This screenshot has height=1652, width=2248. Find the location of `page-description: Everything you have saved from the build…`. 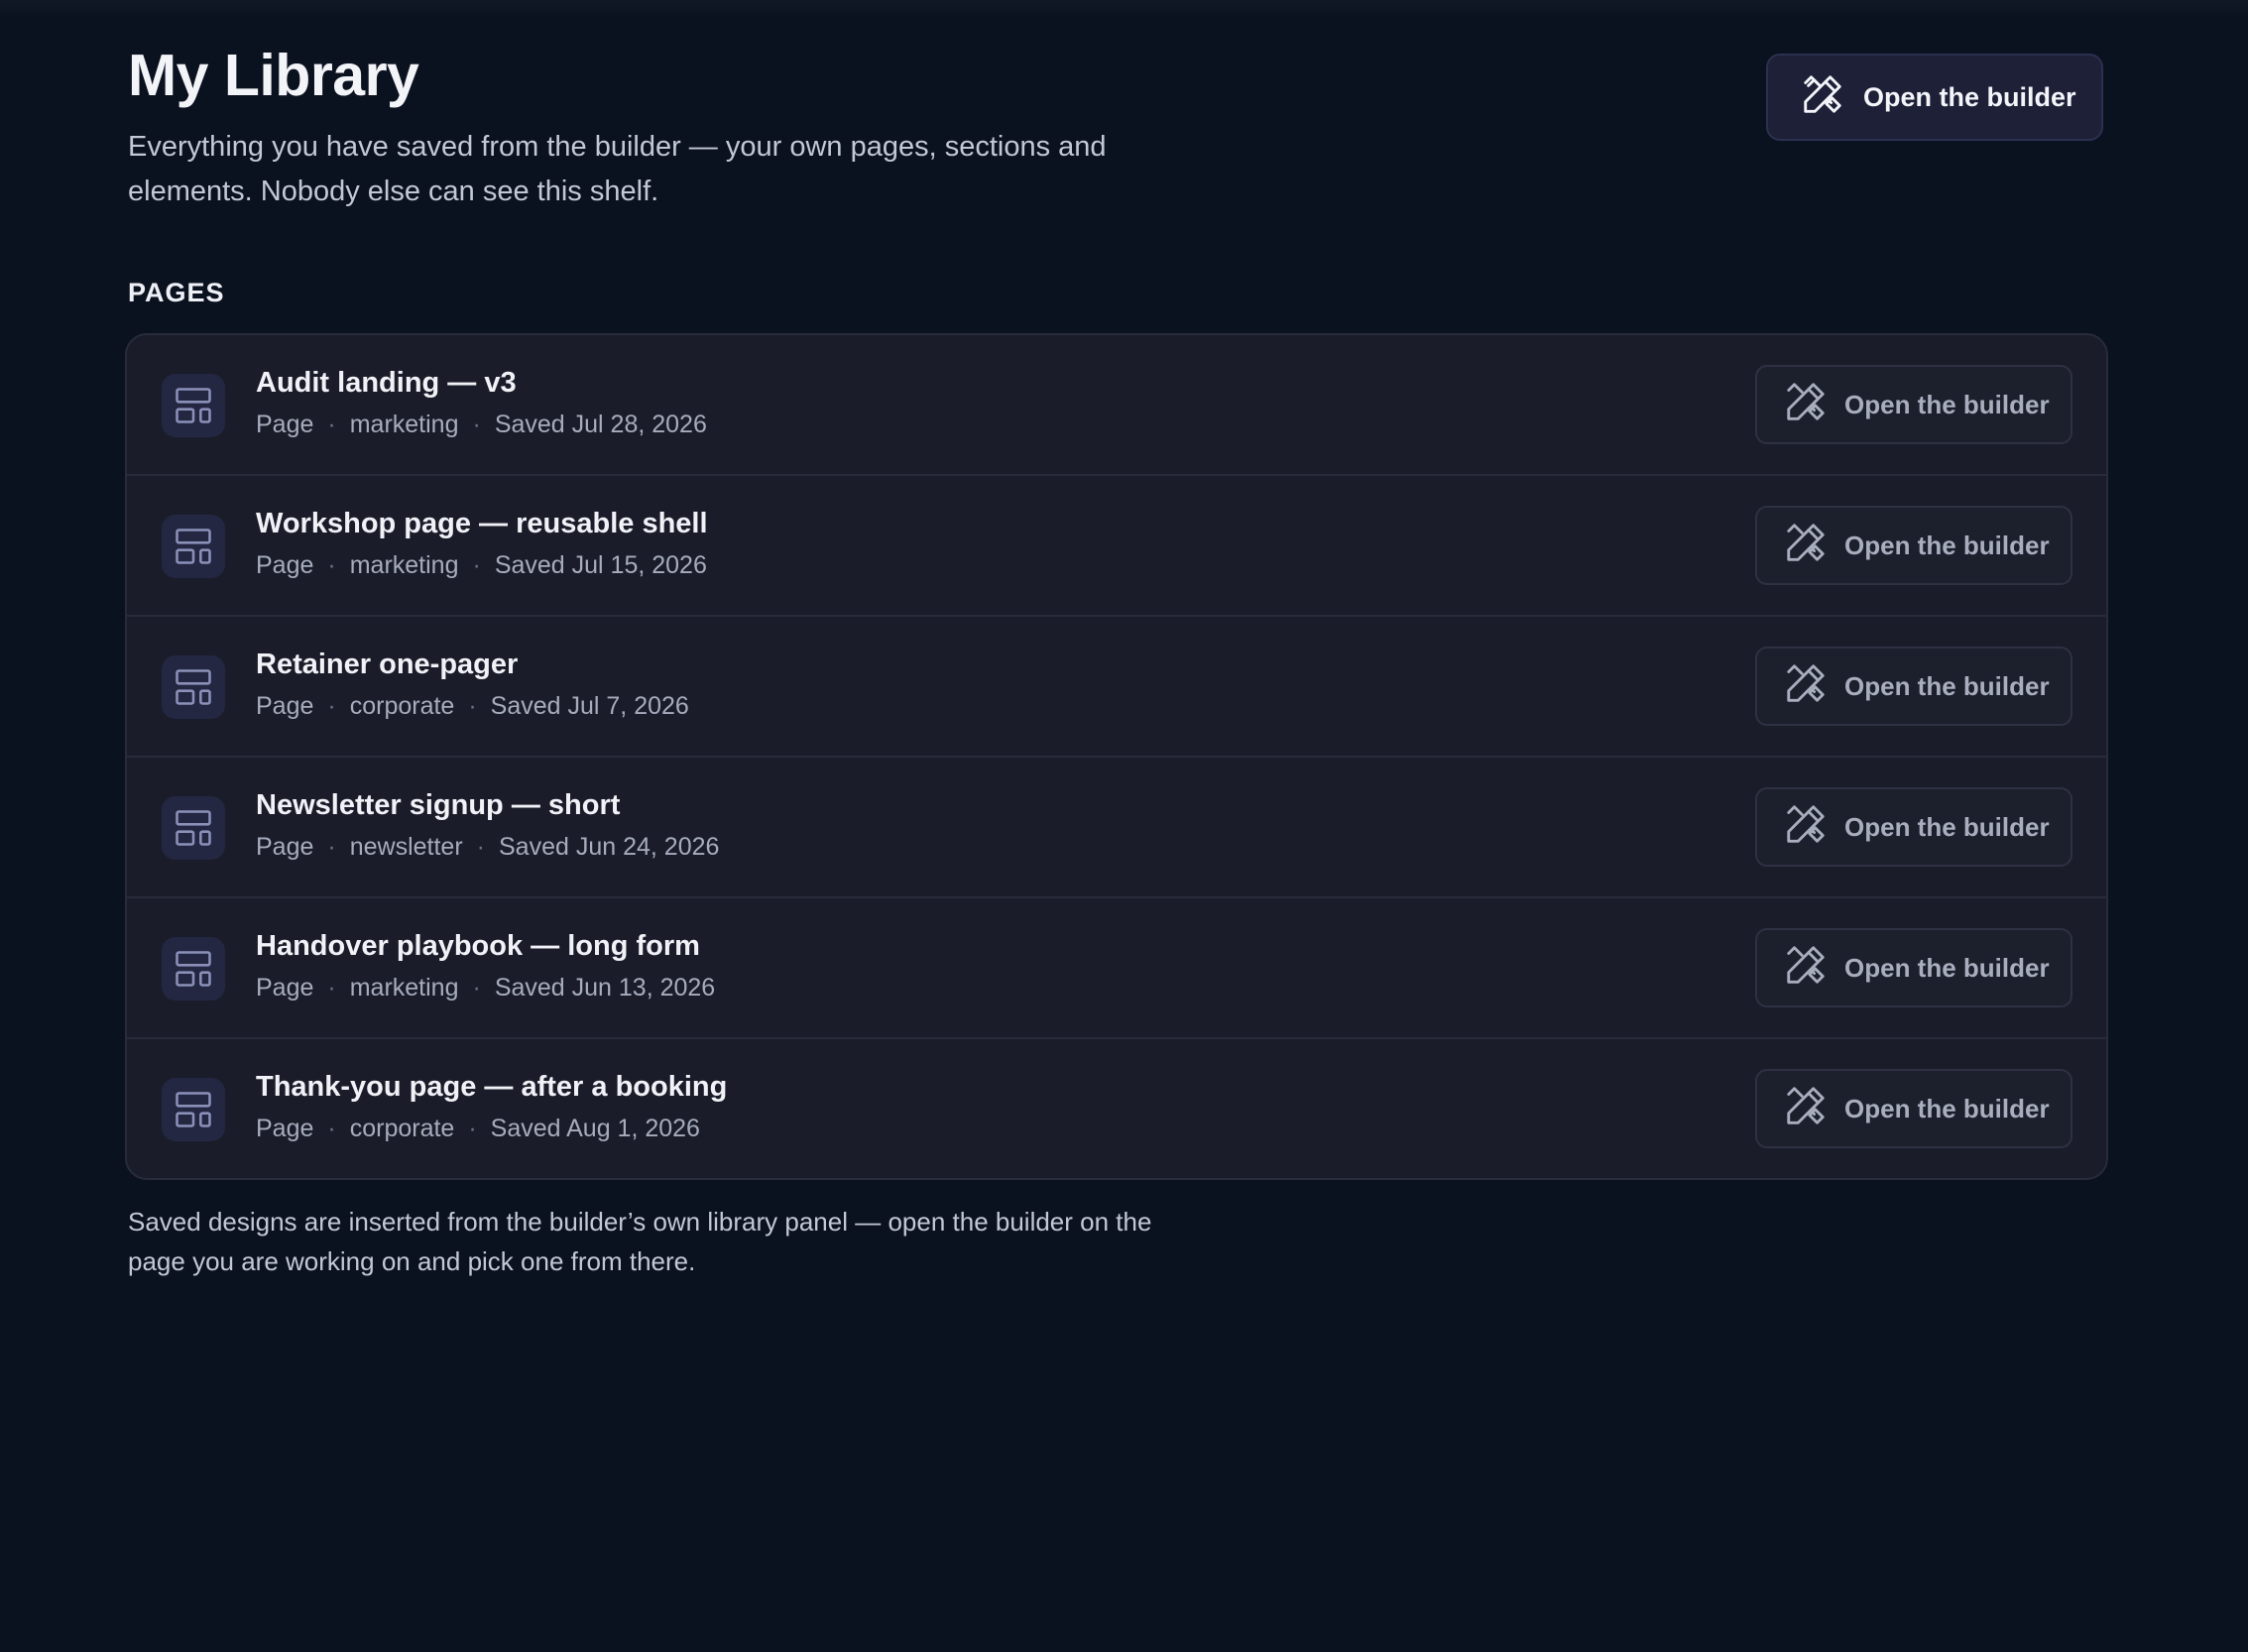

page-description: Everything you have saved from the build… is located at coordinates (617, 169).